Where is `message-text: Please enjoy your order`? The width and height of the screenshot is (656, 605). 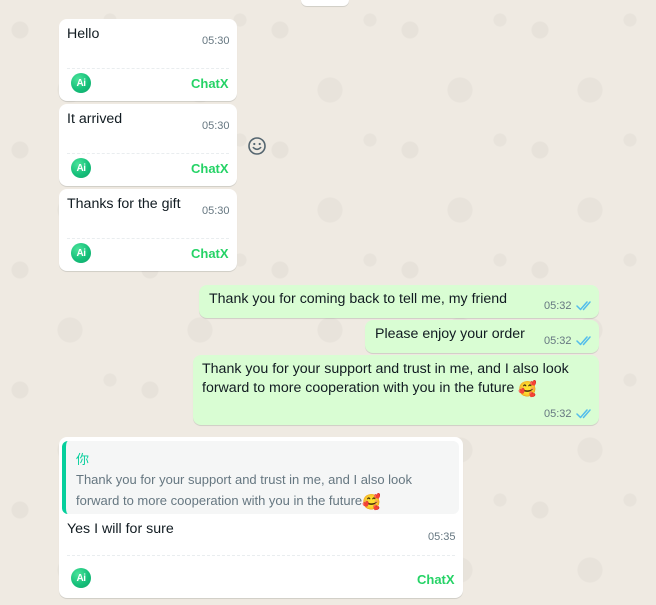
message-text: Please enjoy your order is located at coordinates (450, 334).